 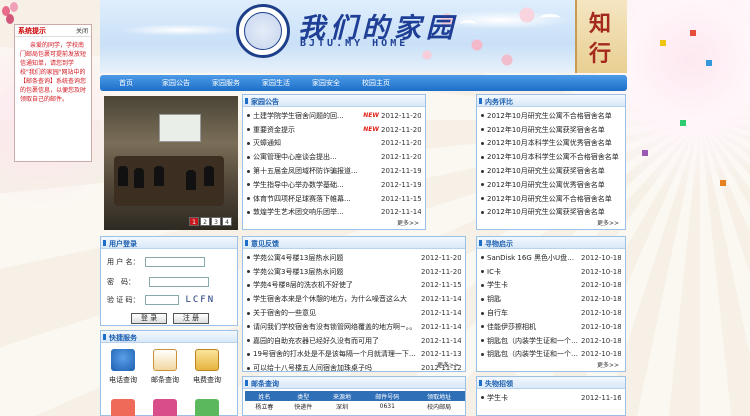 I want to click on list-item: 公寓管理中心座谈会提出... 2012-11-20, so click(x=334, y=157).